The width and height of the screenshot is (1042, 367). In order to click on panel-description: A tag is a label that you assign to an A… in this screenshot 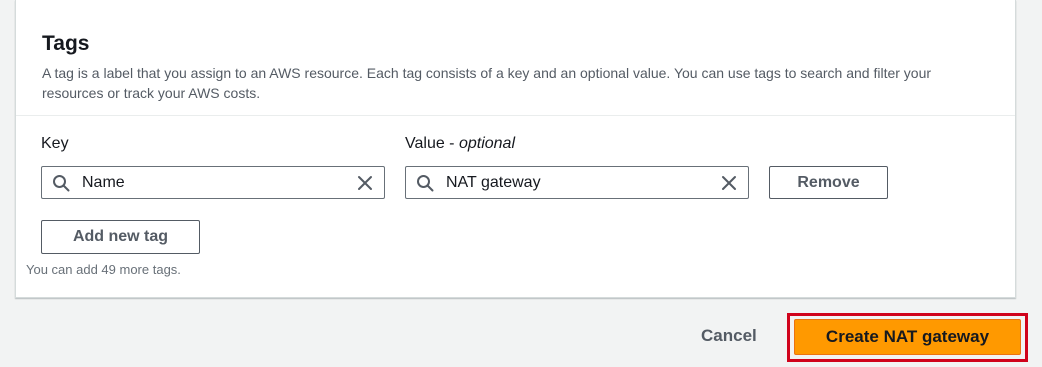, I will do `click(487, 83)`.